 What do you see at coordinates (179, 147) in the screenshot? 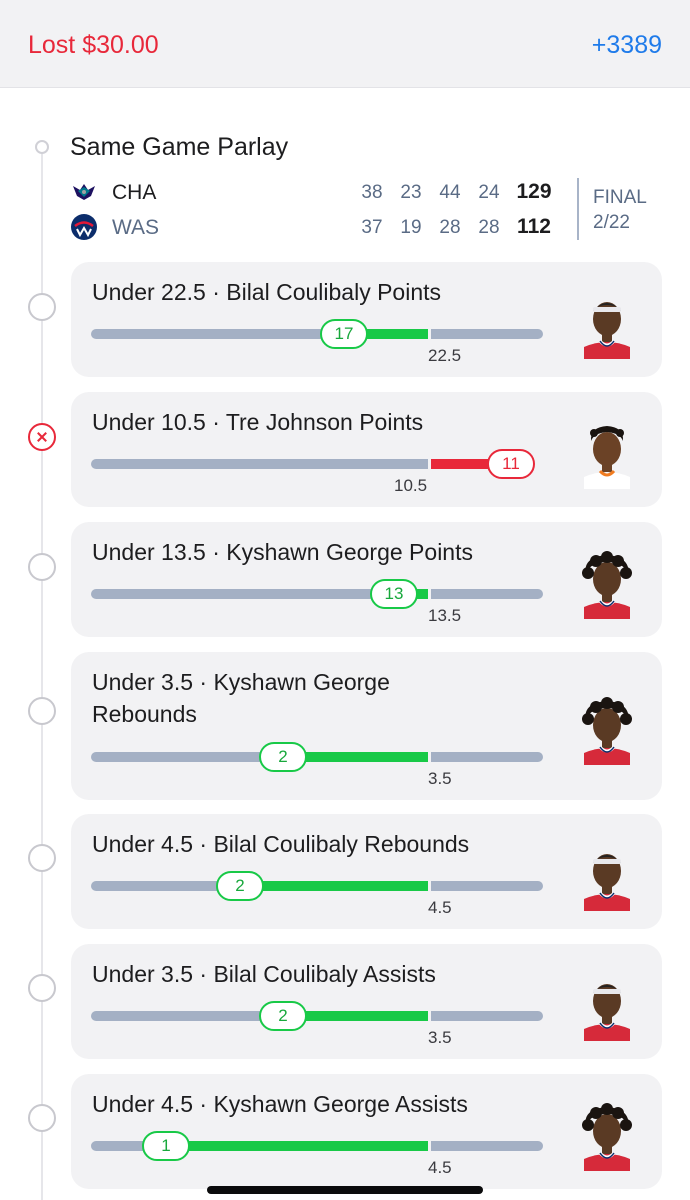
I see `parlay-title: Same Game Parlay` at bounding box center [179, 147].